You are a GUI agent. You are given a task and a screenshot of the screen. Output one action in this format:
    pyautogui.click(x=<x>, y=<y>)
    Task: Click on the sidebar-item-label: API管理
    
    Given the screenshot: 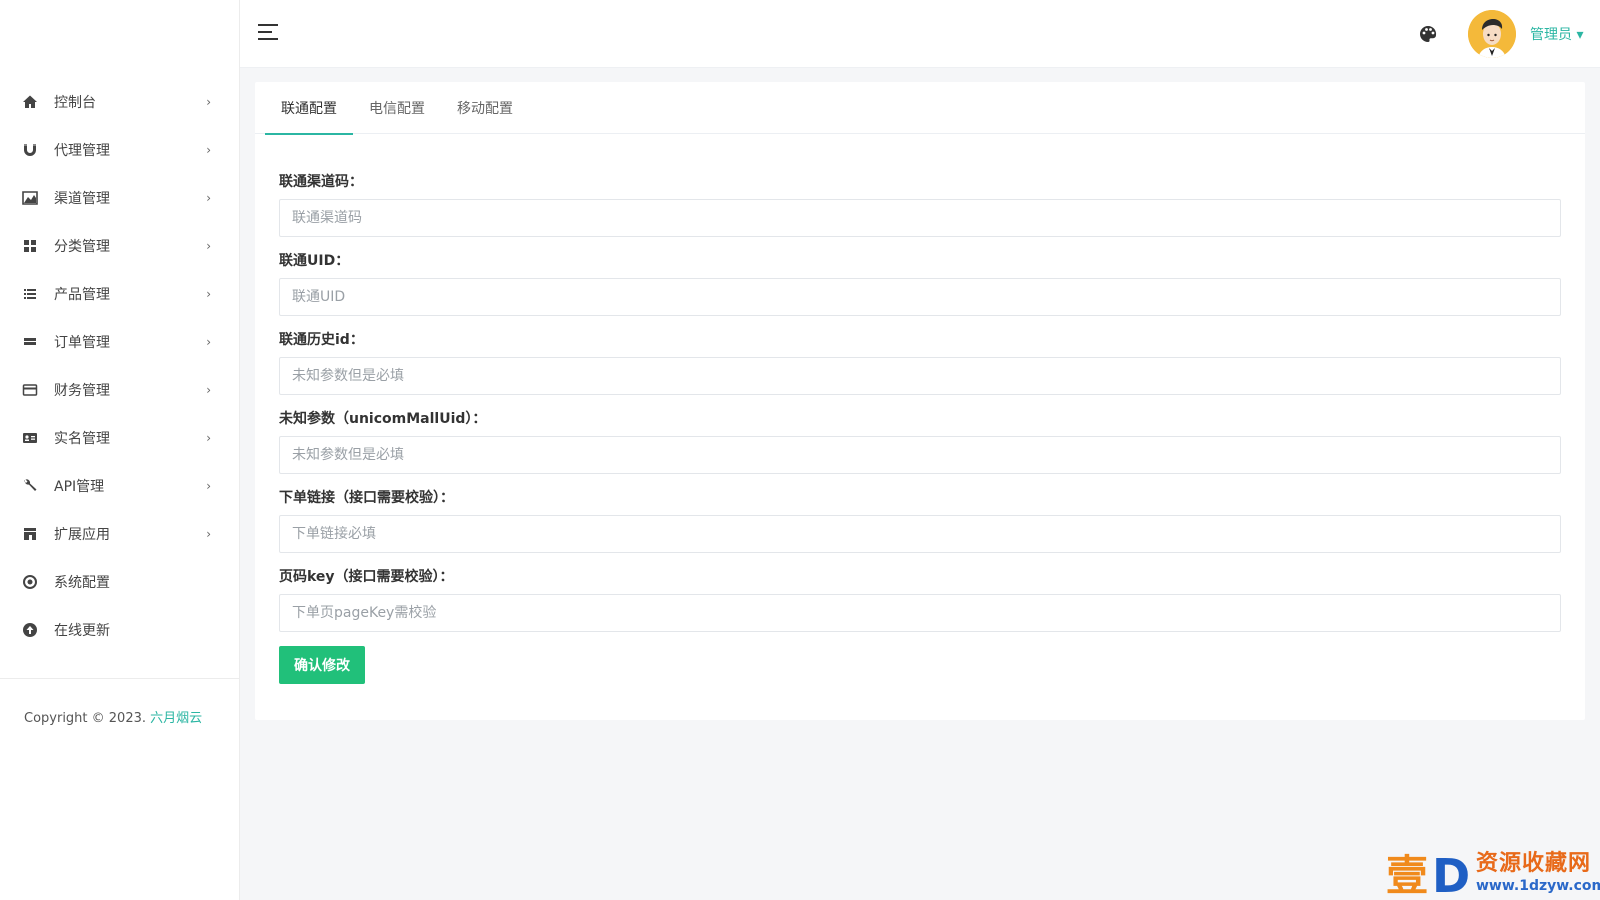 What is the action you would take?
    pyautogui.click(x=79, y=487)
    